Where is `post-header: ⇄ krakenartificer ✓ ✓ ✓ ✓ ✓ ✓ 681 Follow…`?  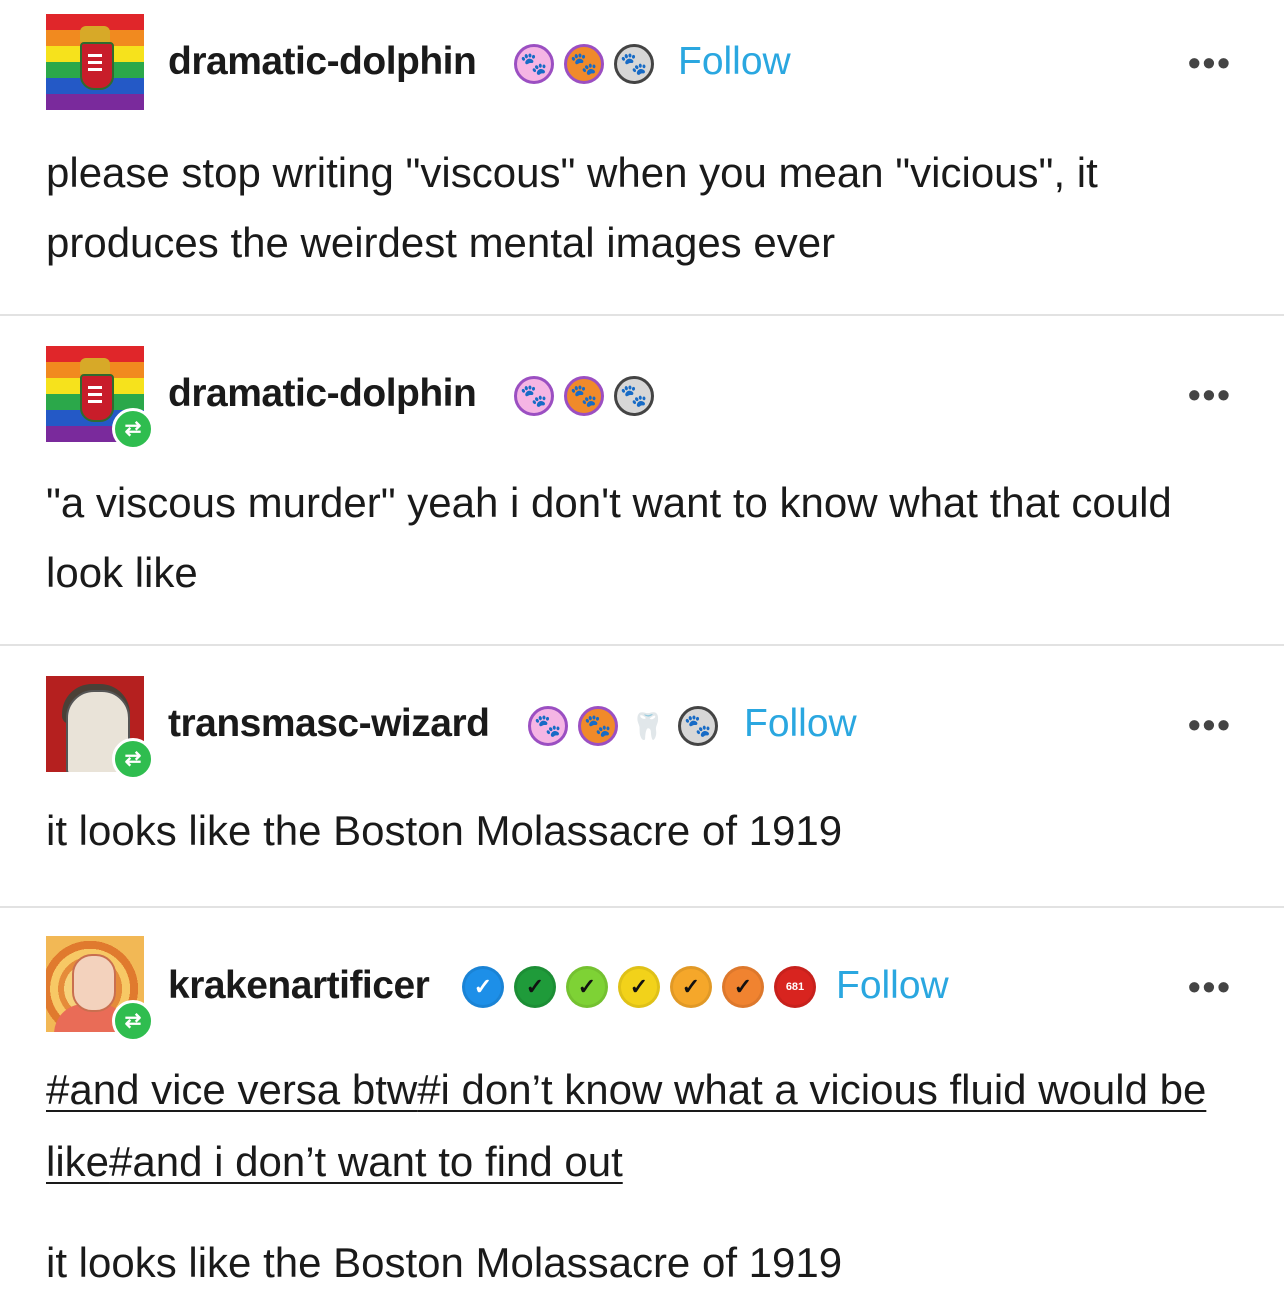
post-header: ⇄ krakenartificer ✓ ✓ ✓ ✓ ✓ ✓ 681 Follow… is located at coordinates (642, 975).